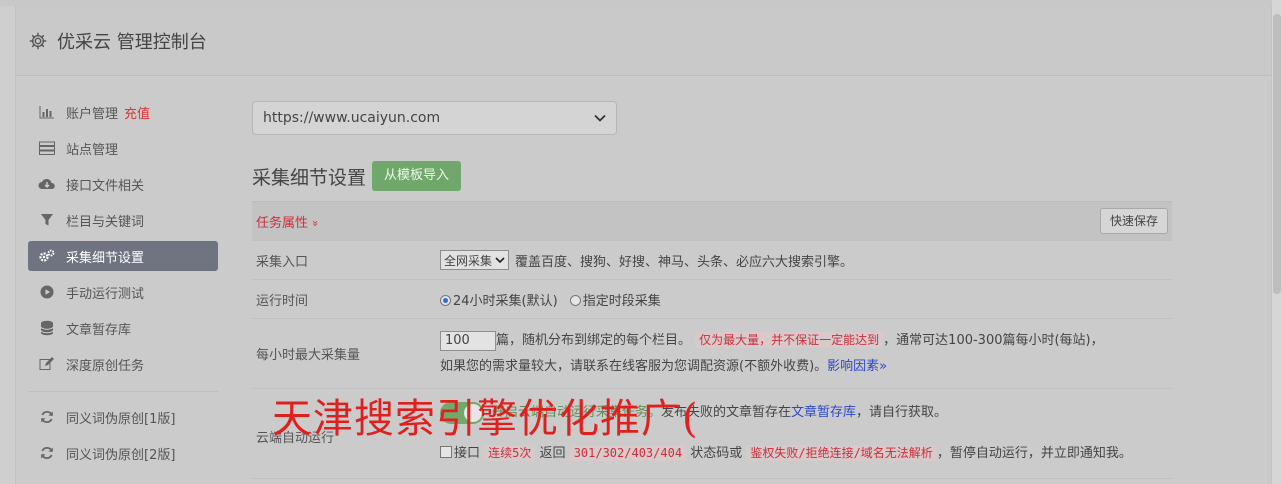 Image resolution: width=1282 pixels, height=484 pixels. I want to click on row-label: 每小时最大采集量, so click(308, 355).